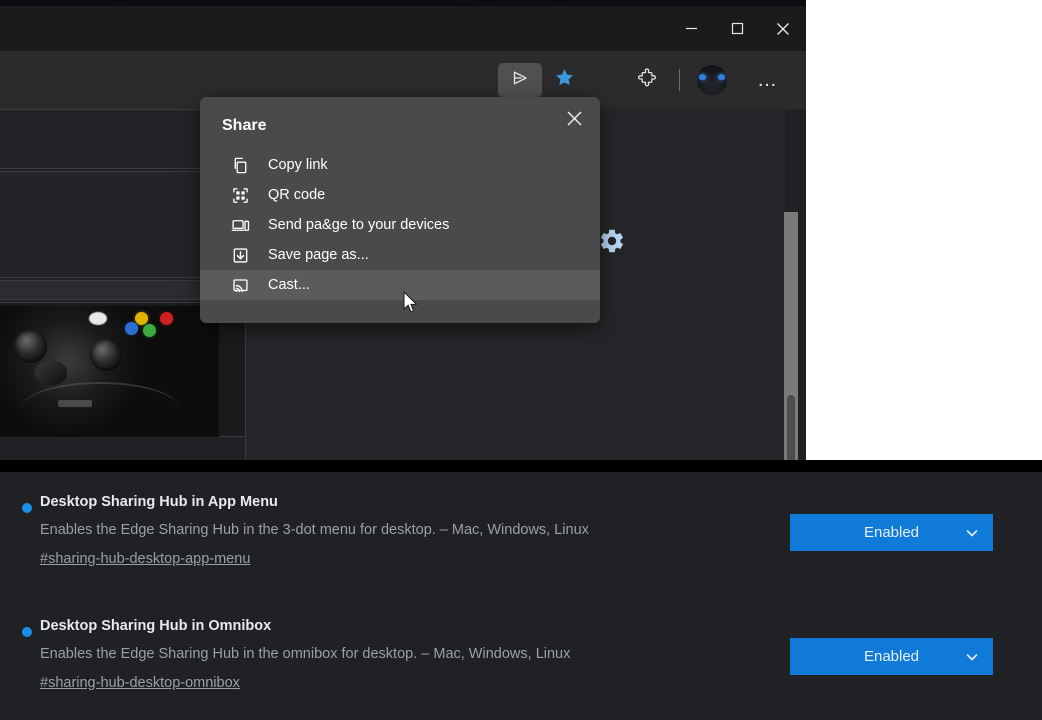 The height and width of the screenshot is (720, 1042). Describe the element at coordinates (240, 255) in the screenshot. I see `save-page-icon` at that location.